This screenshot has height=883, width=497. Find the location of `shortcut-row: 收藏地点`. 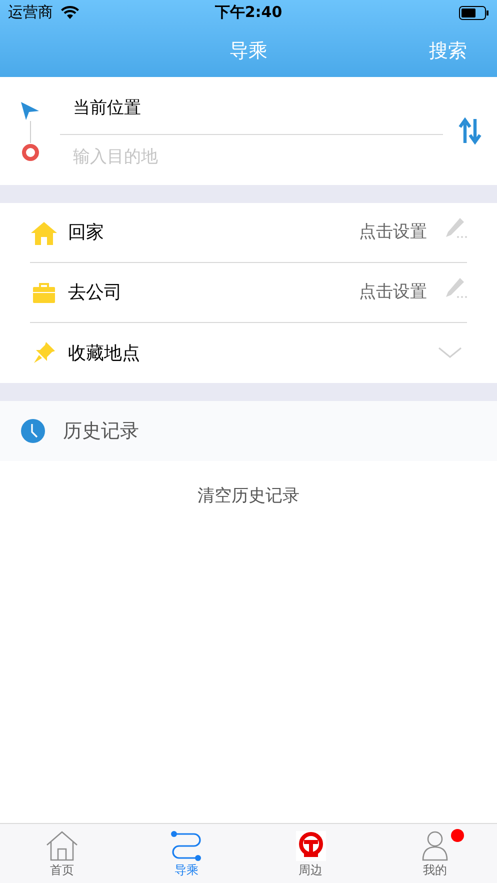

shortcut-row: 收藏地点 is located at coordinates (248, 353).